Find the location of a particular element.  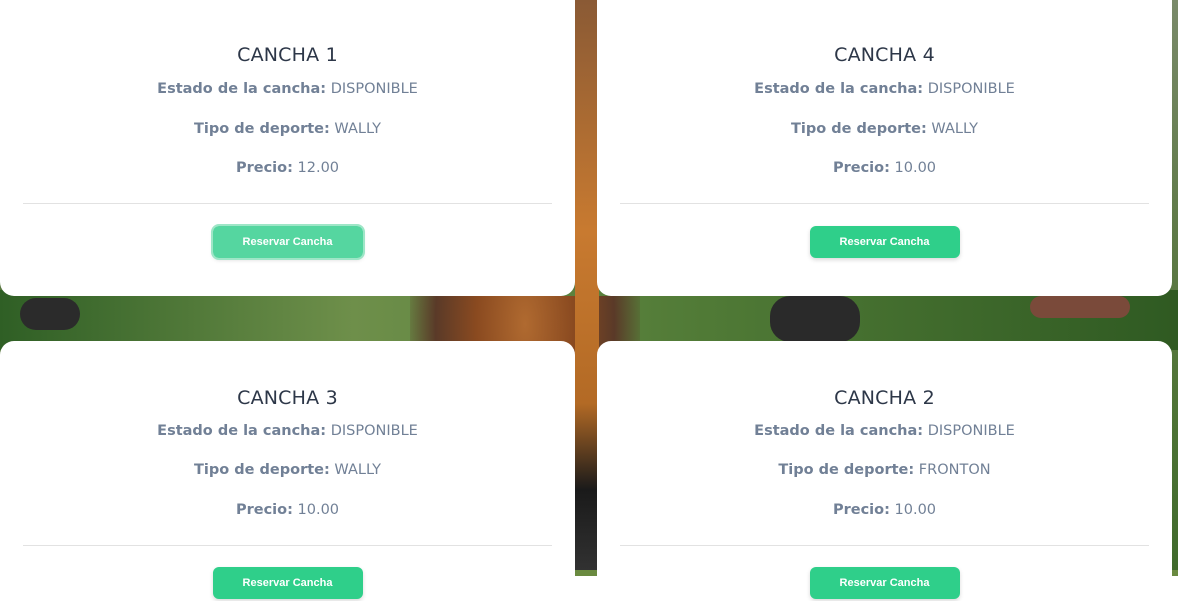

court-sport: Tipo de deporte: FRONTON is located at coordinates (884, 470).